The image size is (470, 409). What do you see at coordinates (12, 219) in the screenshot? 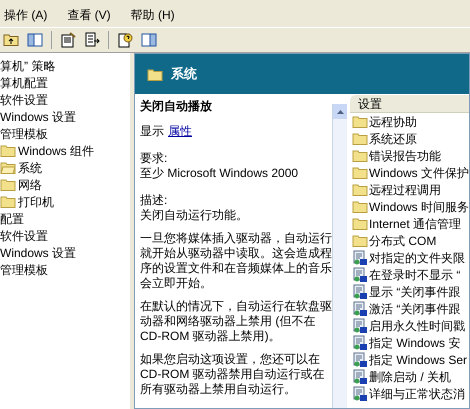
I see `tree-item: 配置` at bounding box center [12, 219].